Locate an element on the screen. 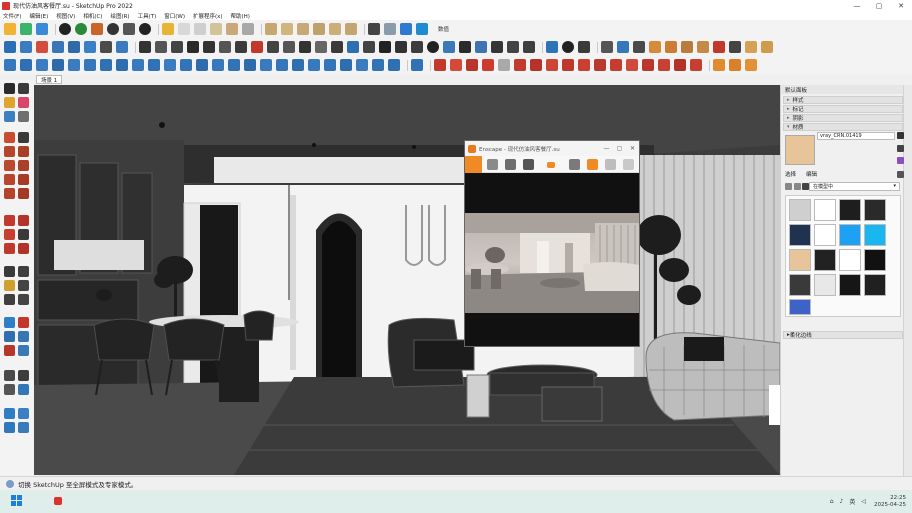 This screenshot has width=912, height=513. axes-tool-icon is located at coordinates (186, 65).